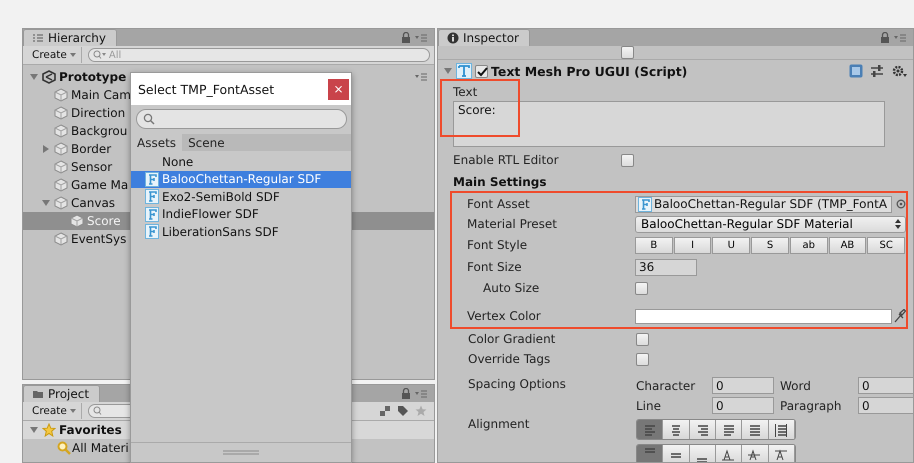 This screenshot has height=463, width=914. Describe the element at coordinates (649, 405) in the screenshot. I see `field-label: Line` at that location.